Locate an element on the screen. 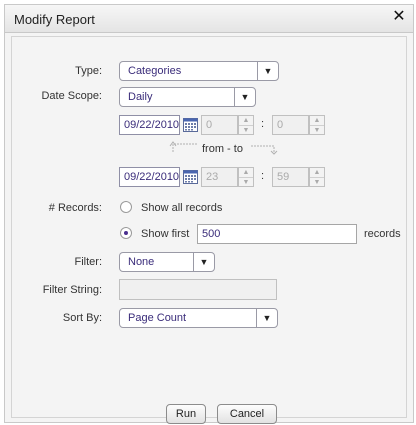 This screenshot has width=416, height=425. show-first-records-radio is located at coordinates (126, 233).